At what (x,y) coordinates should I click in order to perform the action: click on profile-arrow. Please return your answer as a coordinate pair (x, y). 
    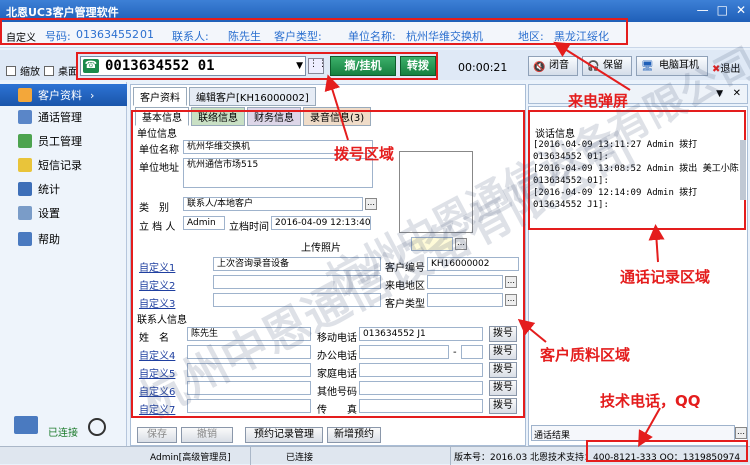
    Looking at the image, I should click on (532, 330).